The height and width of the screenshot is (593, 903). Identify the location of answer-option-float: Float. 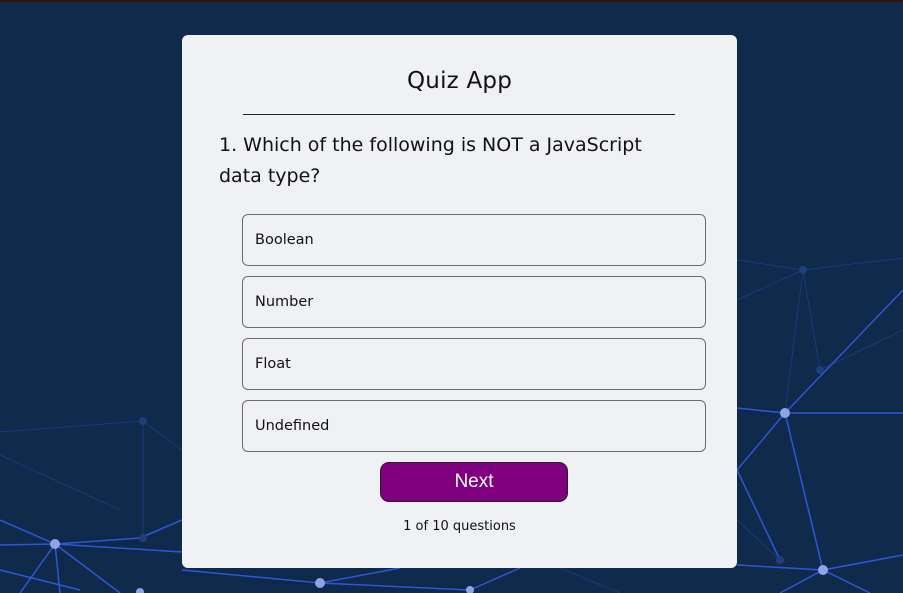
(474, 364).